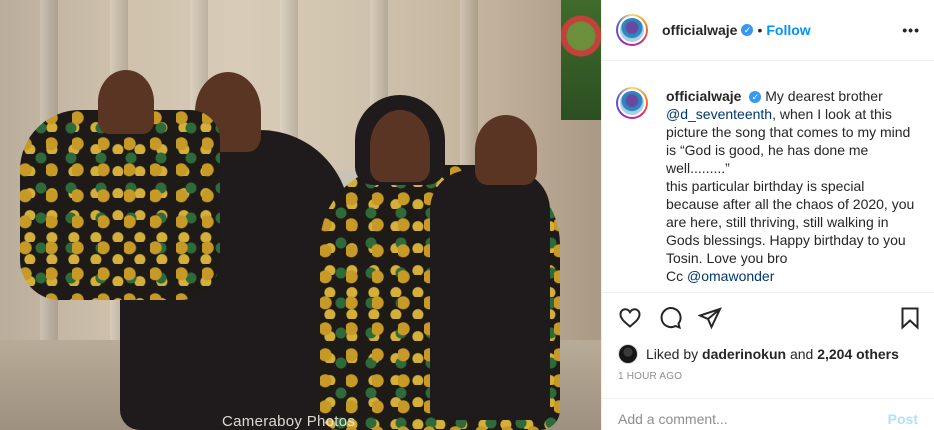 This screenshot has height=430, width=934. Describe the element at coordinates (400, 146) in the screenshot. I see `woman-head` at that location.